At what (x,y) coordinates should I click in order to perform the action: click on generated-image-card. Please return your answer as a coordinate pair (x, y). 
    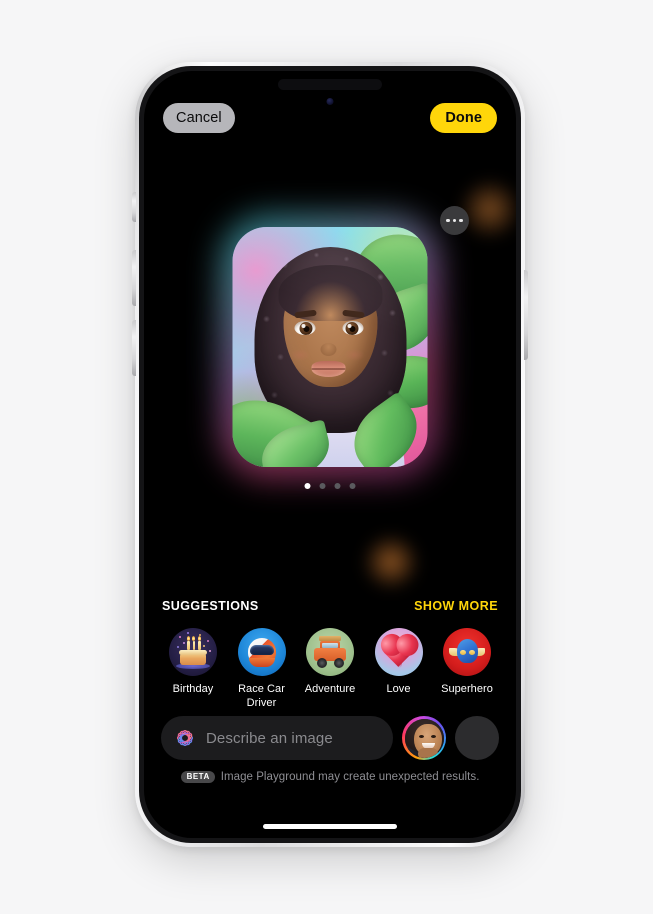
    Looking at the image, I should click on (330, 347).